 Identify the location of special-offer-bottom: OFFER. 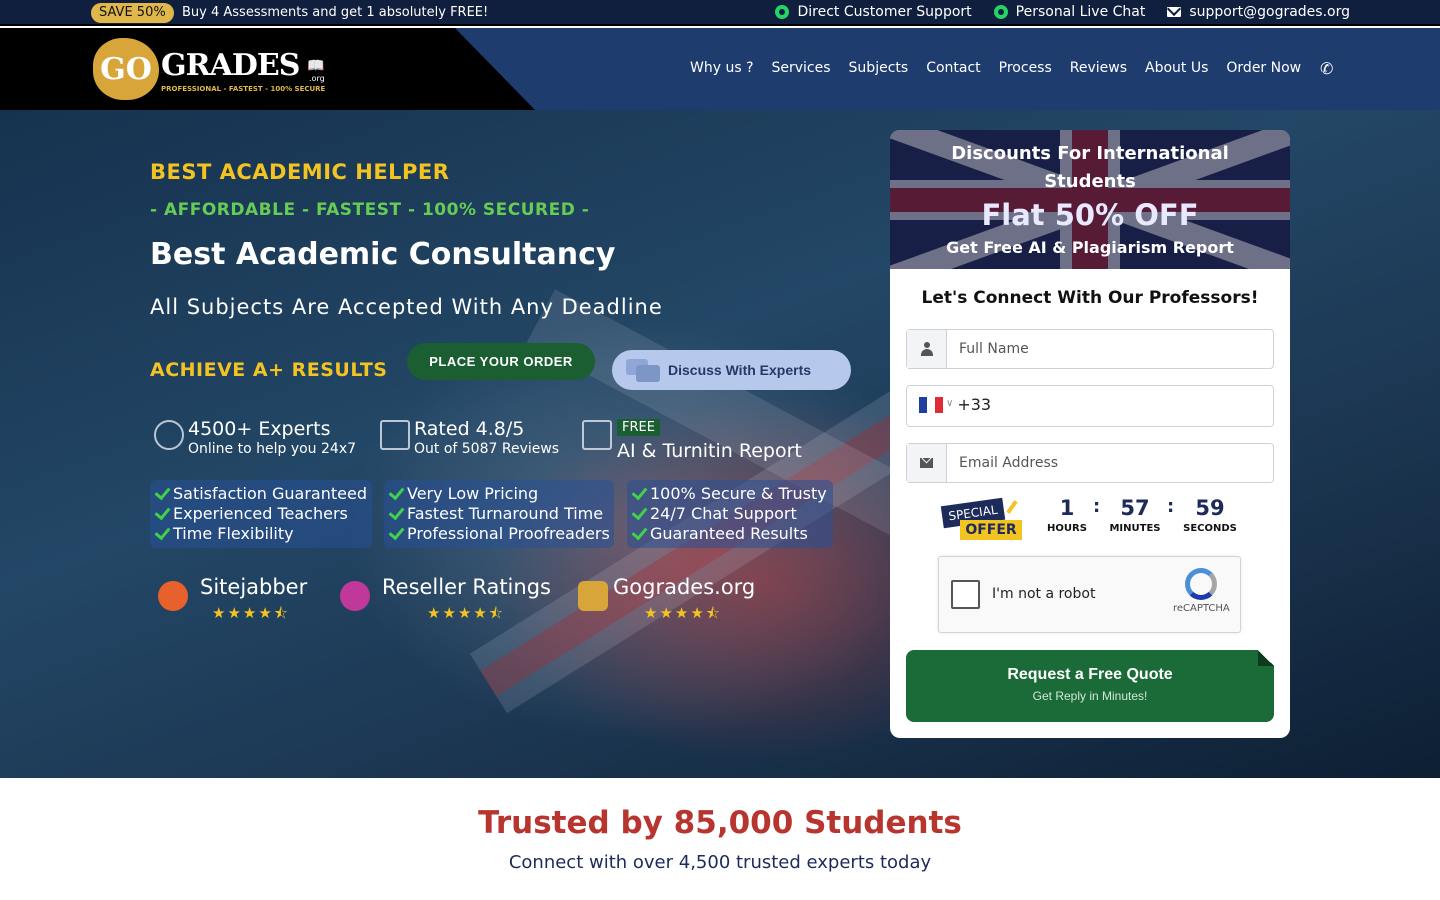
(991, 530).